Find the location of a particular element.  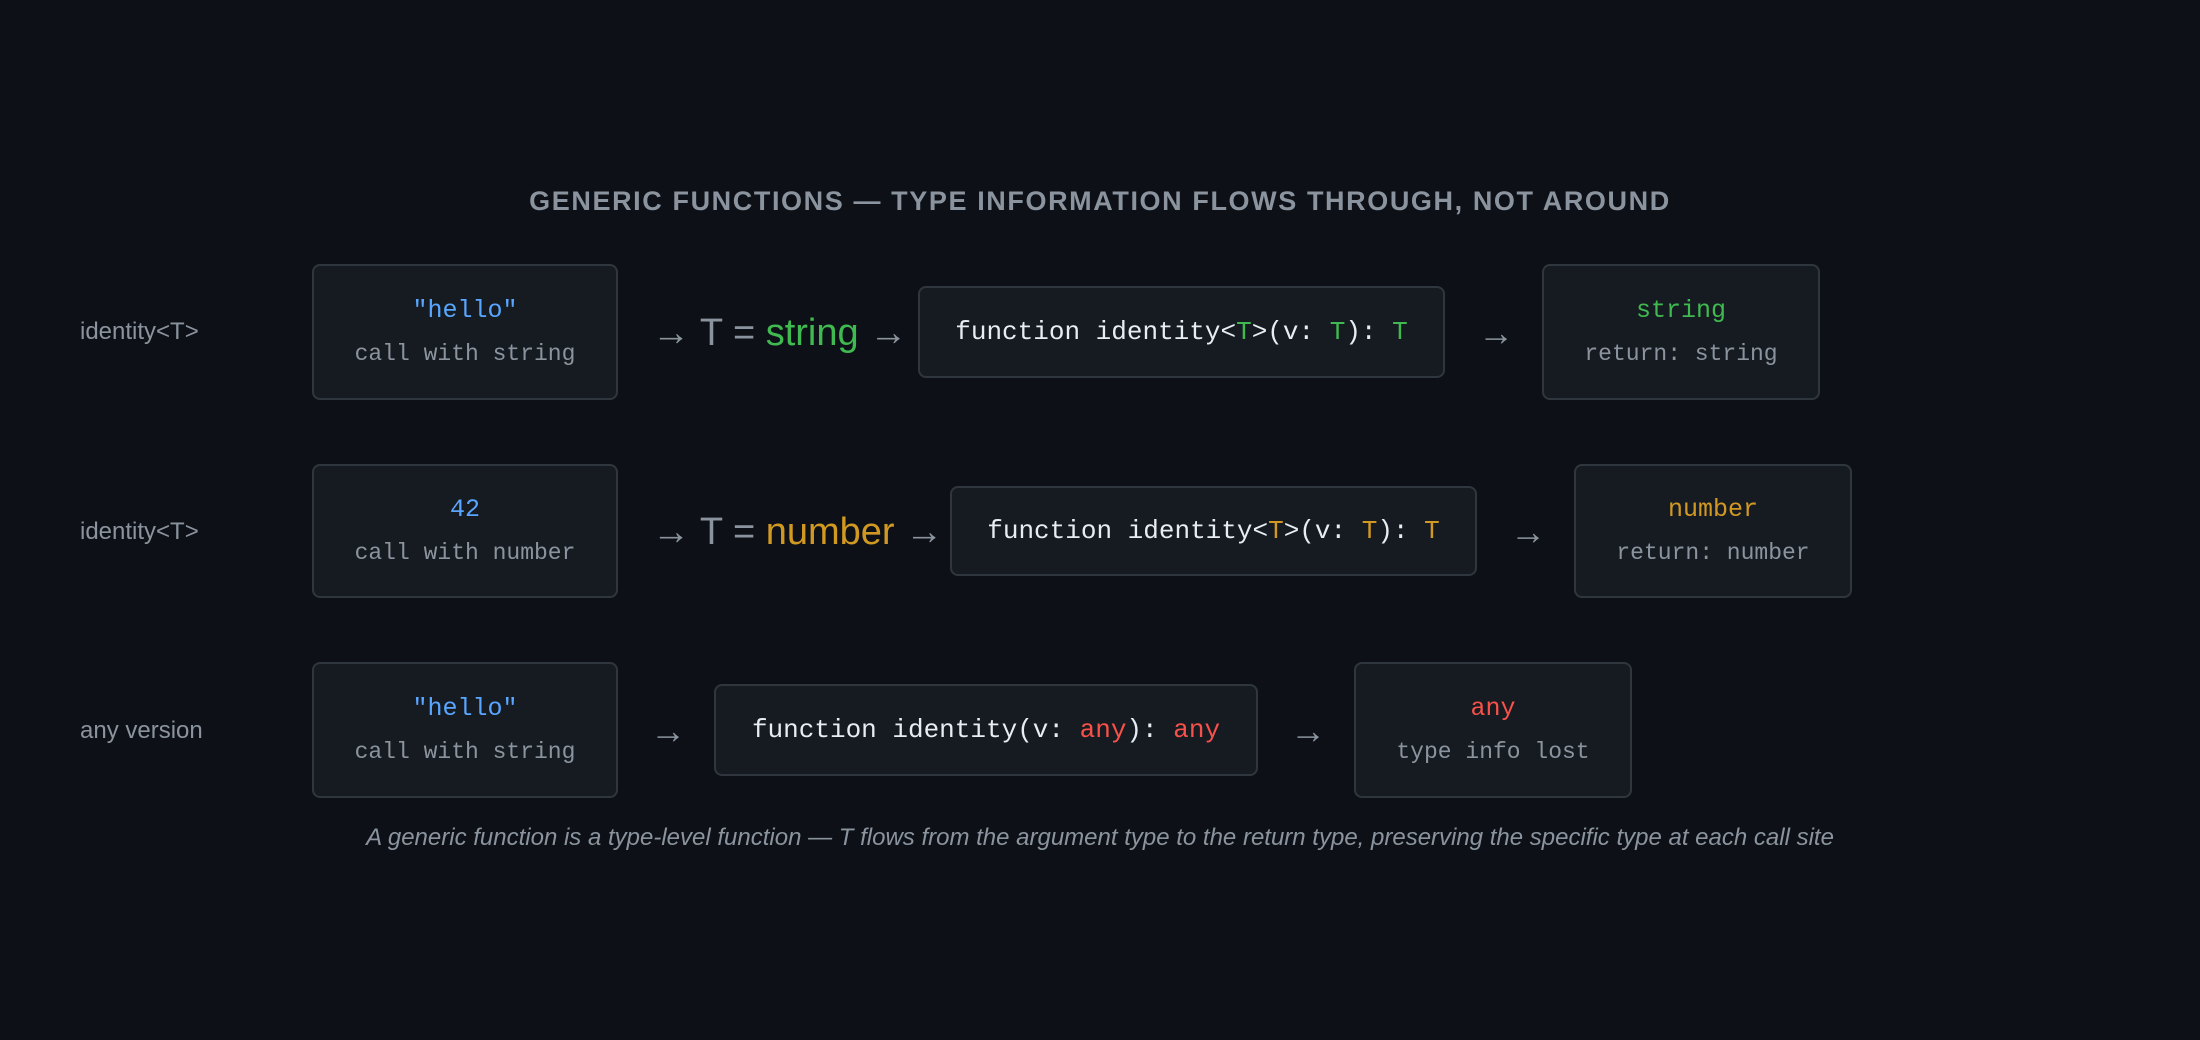

return-description: return: number is located at coordinates (1713, 553).